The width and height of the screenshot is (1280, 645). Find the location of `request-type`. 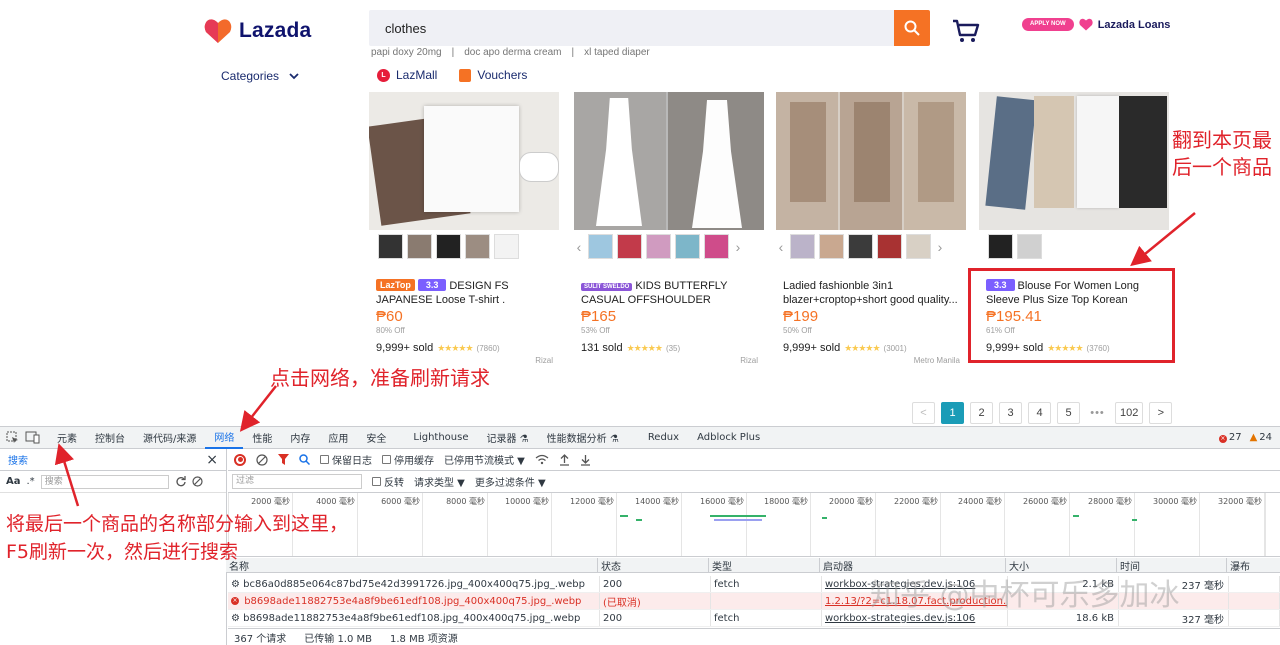

request-type is located at coordinates (766, 601).